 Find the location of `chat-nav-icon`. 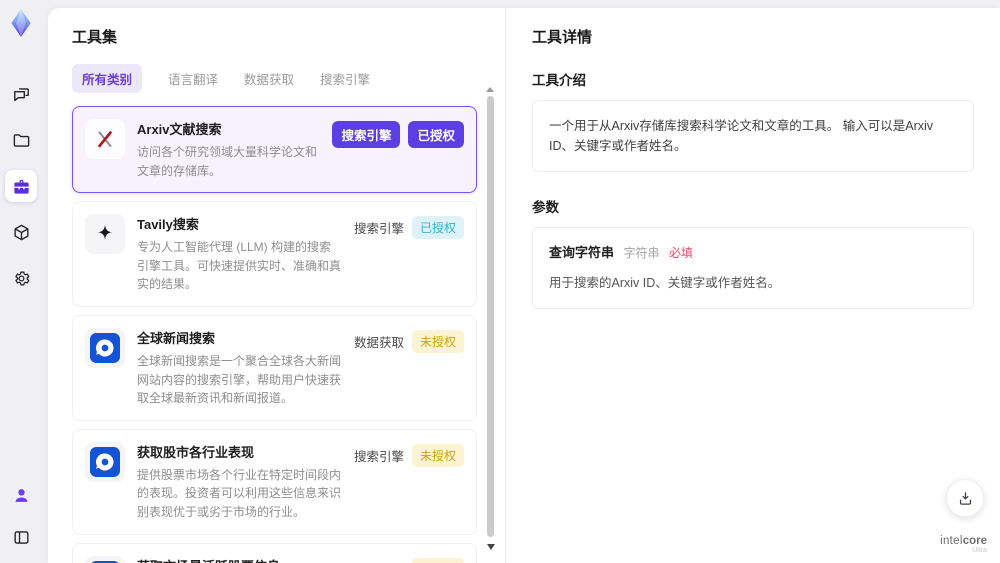

chat-nav-icon is located at coordinates (21, 94).